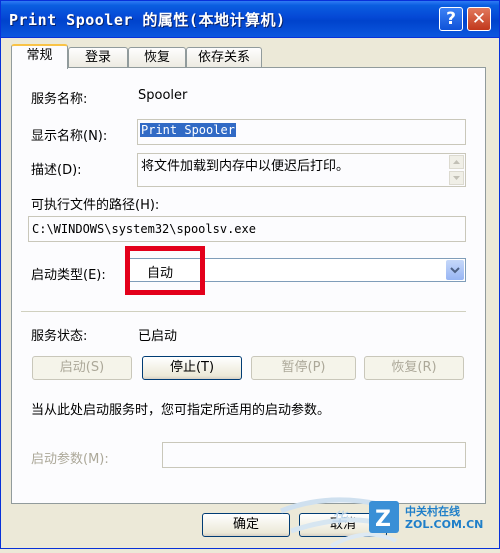 This screenshot has height=553, width=500. I want to click on watermark-url: ZOL.COM.CN, so click(444, 524).